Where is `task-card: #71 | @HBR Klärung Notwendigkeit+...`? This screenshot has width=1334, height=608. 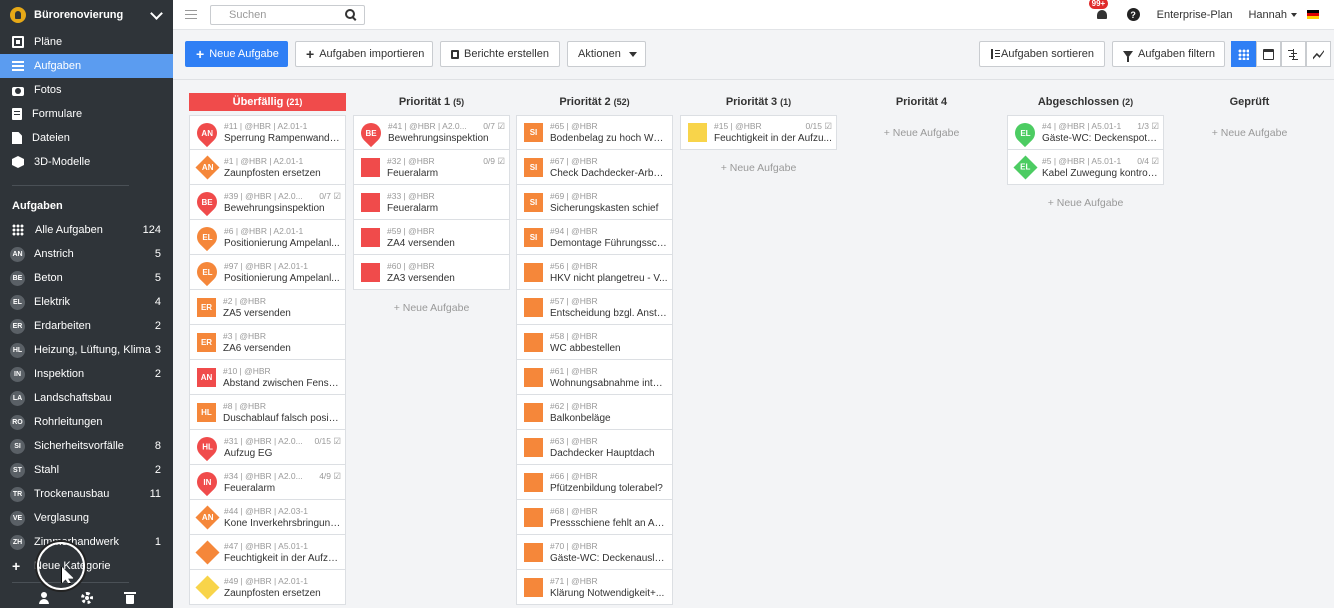 task-card: #71 | @HBR Klärung Notwendigkeit+... is located at coordinates (594, 587).